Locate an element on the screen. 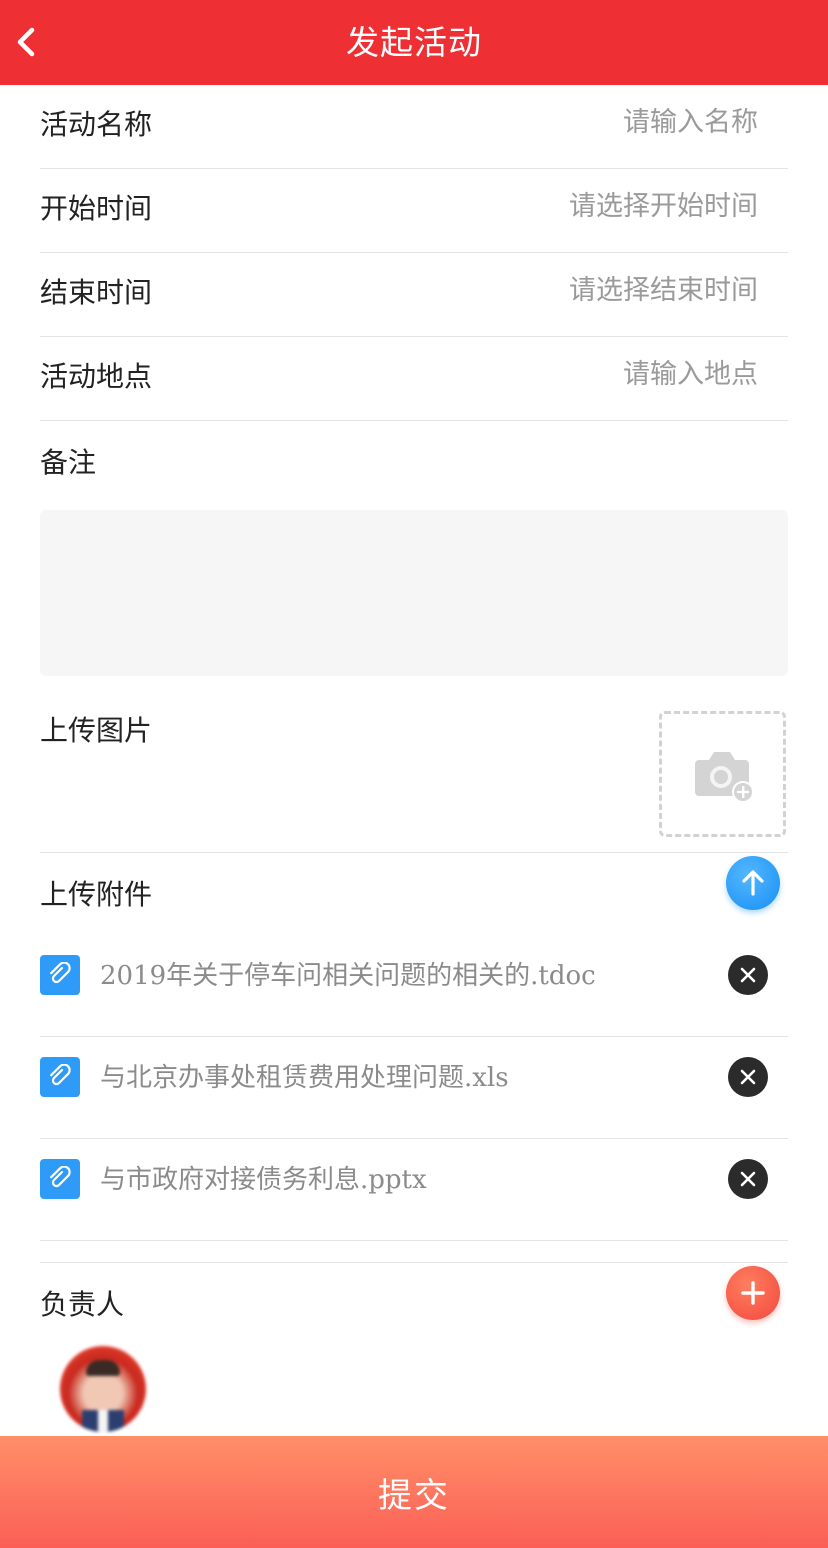  add-owner-button is located at coordinates (753, 1293).